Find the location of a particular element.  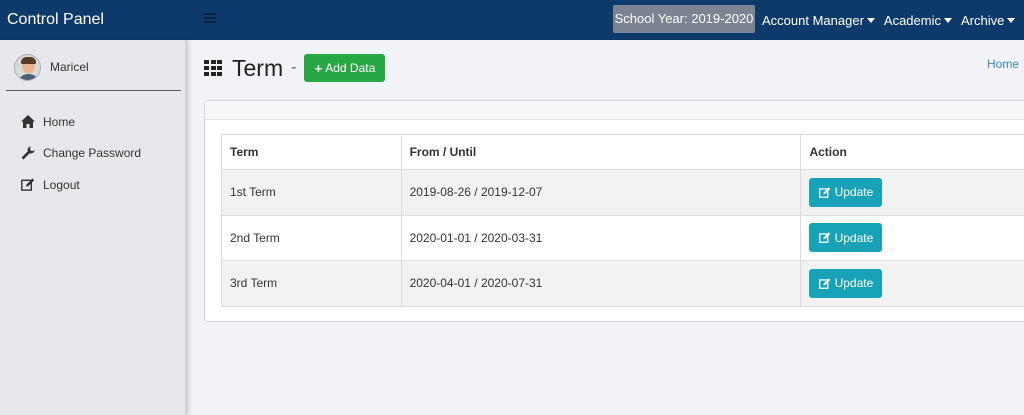

add-data-button: + Add Data is located at coordinates (345, 68).